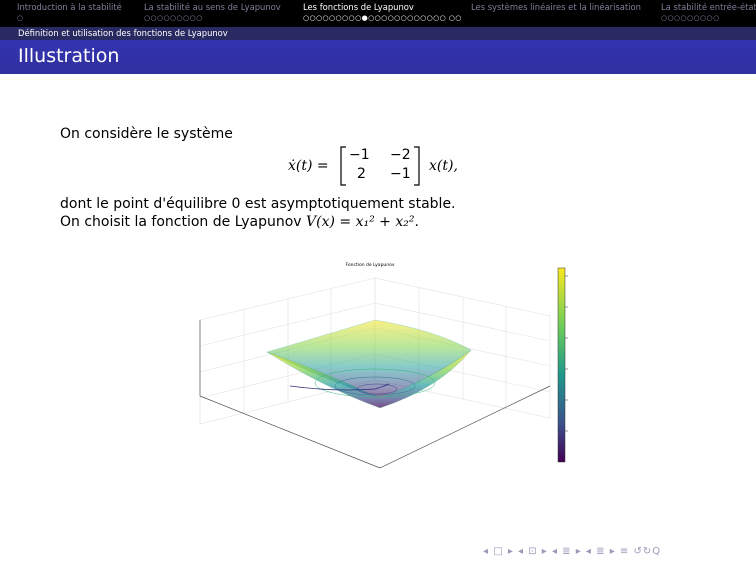 This screenshot has width=756, height=567. I want to click on beamer-navigation-bar: ◂ □ ▸ ◂ ⊡ ▸ ◂ ≣ ▸ ◂ ≣ ▸ ≡ ↺↻Q, so click(572, 551).